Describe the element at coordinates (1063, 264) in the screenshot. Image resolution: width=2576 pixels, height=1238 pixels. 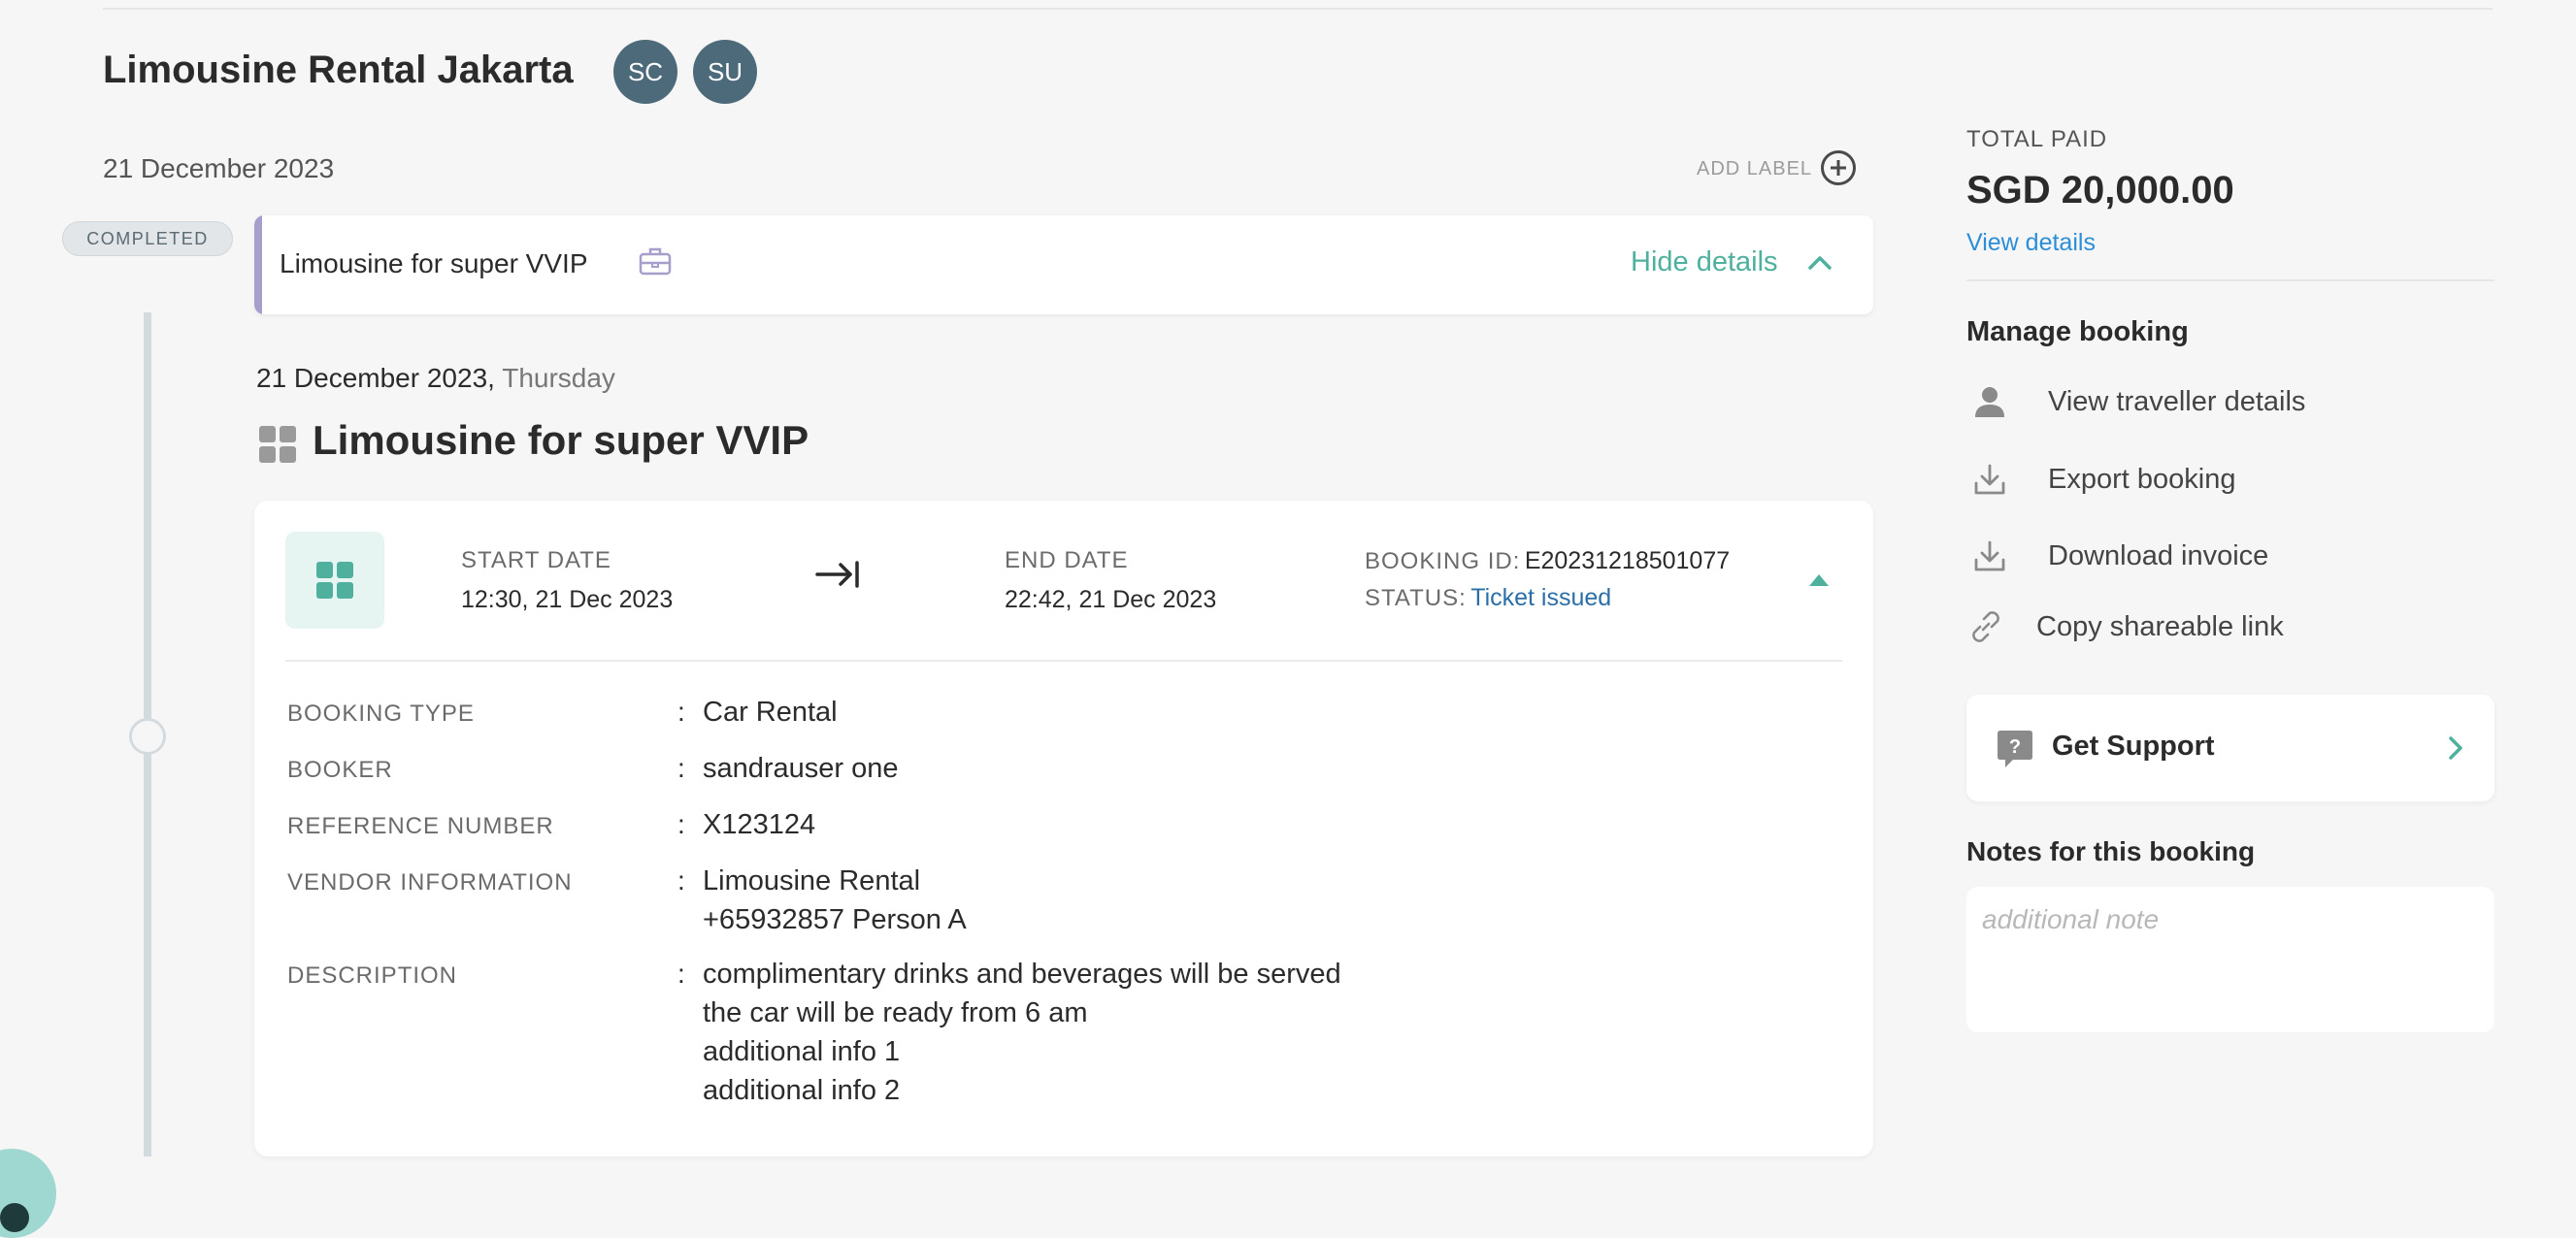
I see `booking-item-header: Limousine for super VVIP Hide details` at that location.